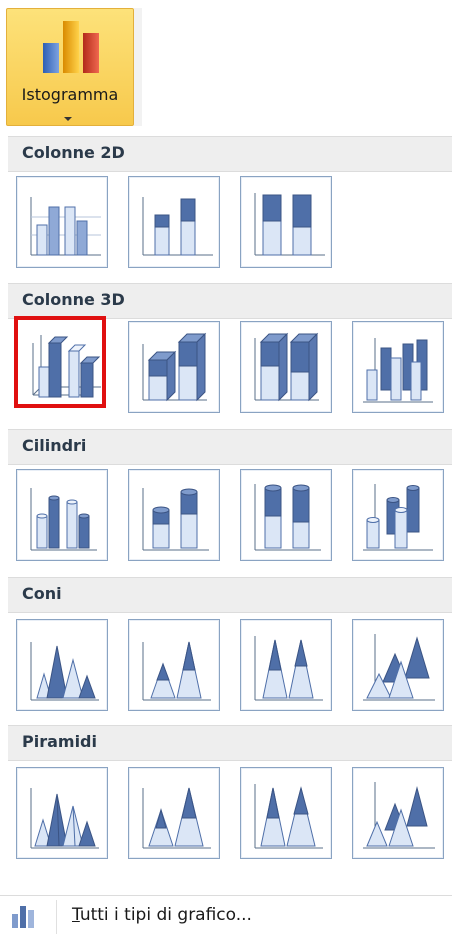 The image size is (452, 935). Describe the element at coordinates (23, 917) in the screenshot. I see `all-chart-types-icon` at that location.